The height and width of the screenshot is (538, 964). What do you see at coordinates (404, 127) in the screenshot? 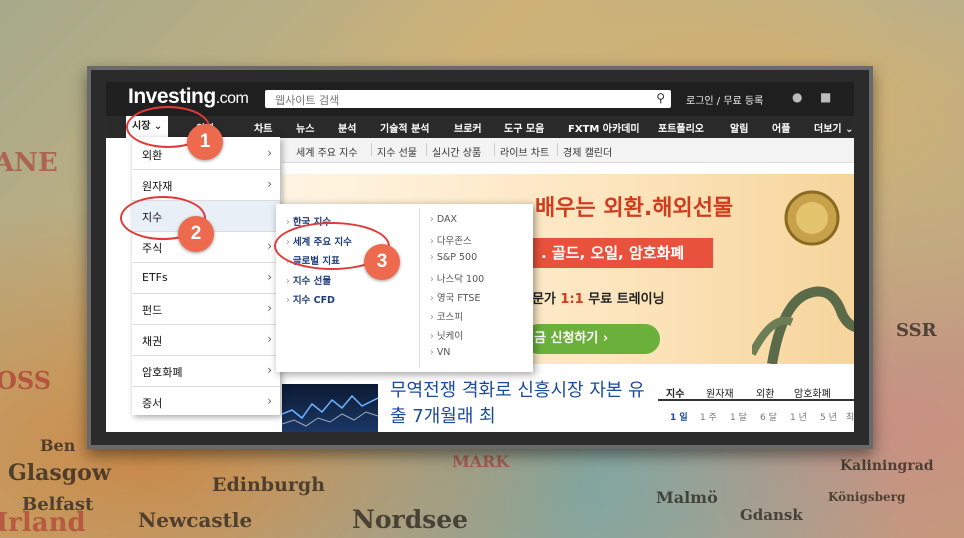
I see `nav-technical: 기술적 분석` at bounding box center [404, 127].